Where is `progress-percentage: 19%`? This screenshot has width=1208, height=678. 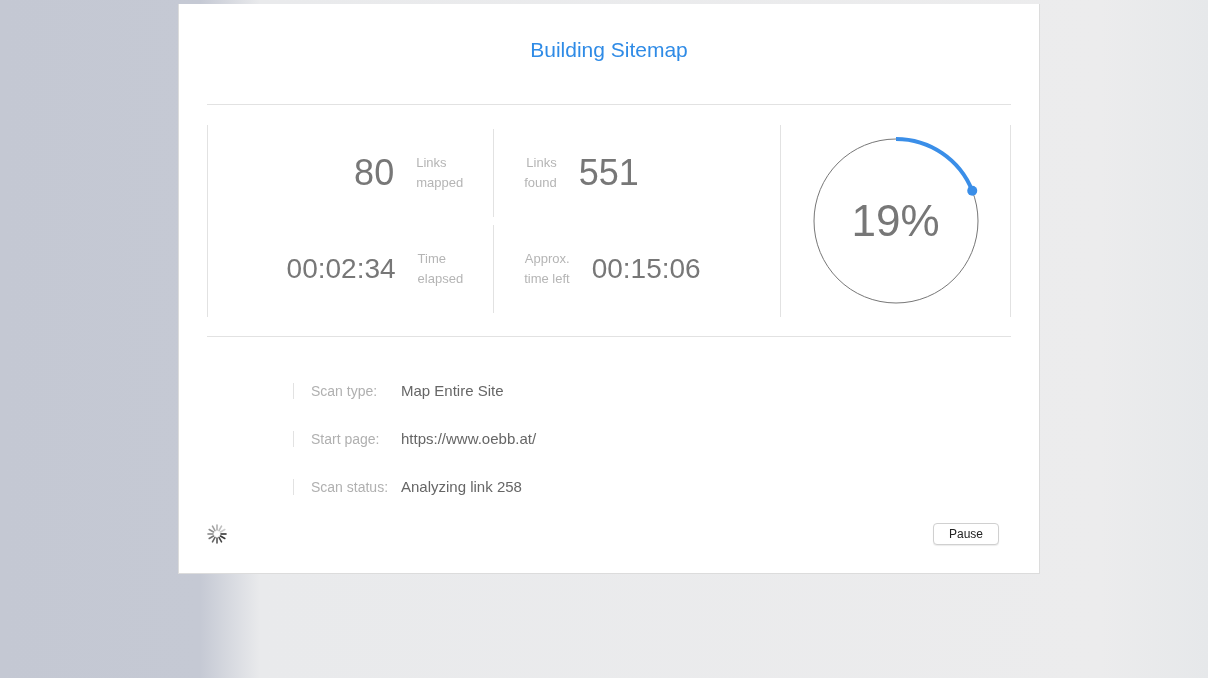 progress-percentage: 19% is located at coordinates (895, 221).